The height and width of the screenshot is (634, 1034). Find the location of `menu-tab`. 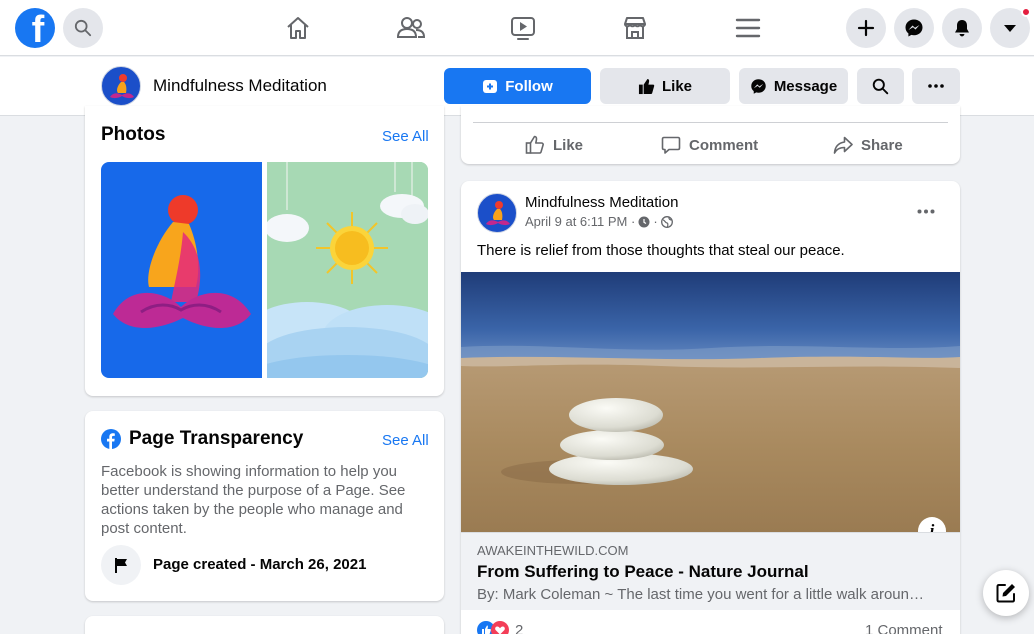

menu-tab is located at coordinates (748, 28).